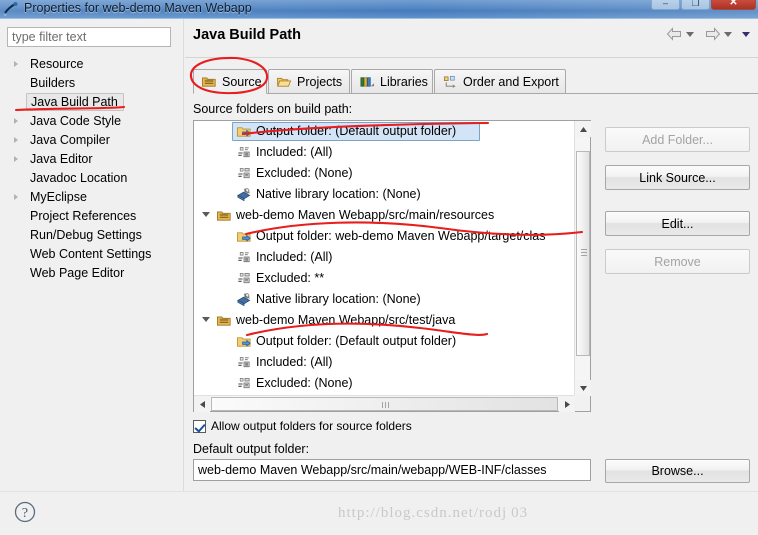 The height and width of the screenshot is (535, 758). I want to click on help-question-icon: ?, so click(25, 512).